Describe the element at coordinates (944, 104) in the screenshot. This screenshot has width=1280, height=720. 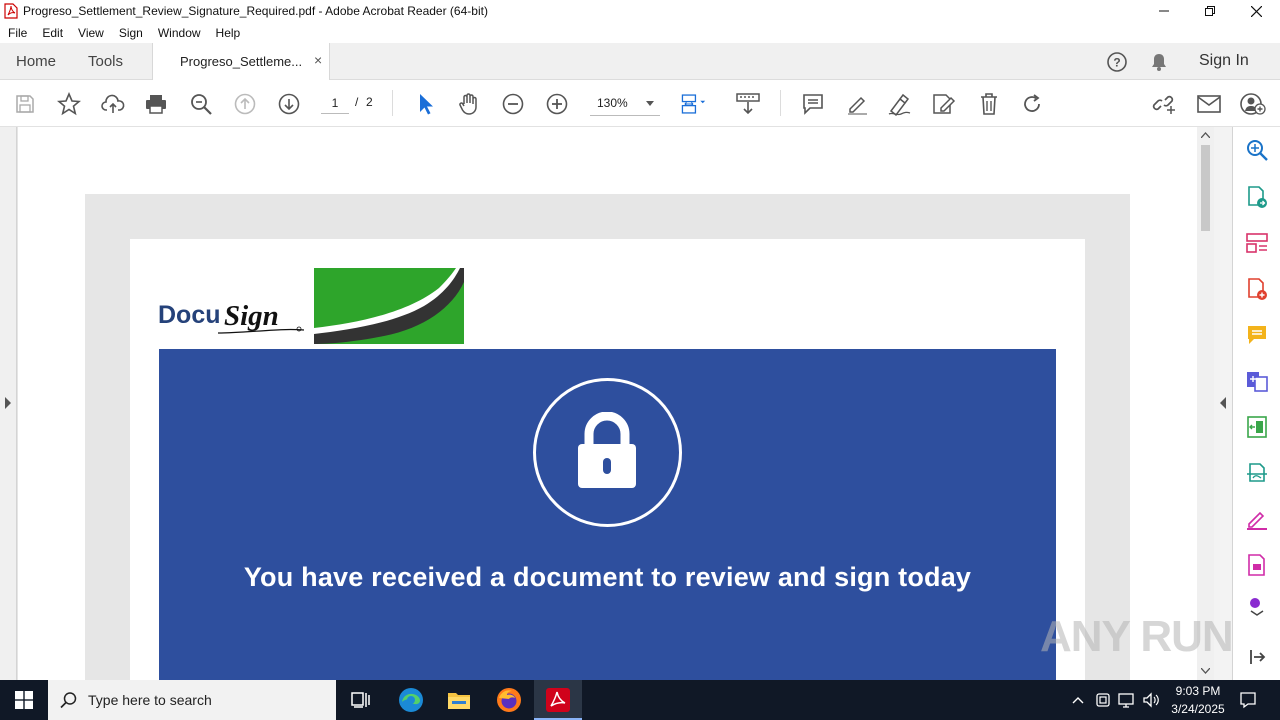
I see `stamp-icon` at that location.